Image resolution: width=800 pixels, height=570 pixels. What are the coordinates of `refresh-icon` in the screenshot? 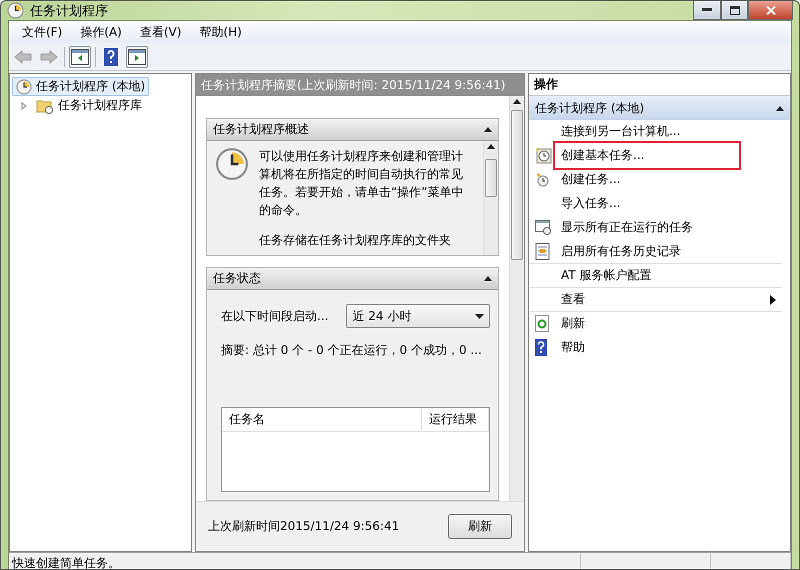 It's located at (542, 323).